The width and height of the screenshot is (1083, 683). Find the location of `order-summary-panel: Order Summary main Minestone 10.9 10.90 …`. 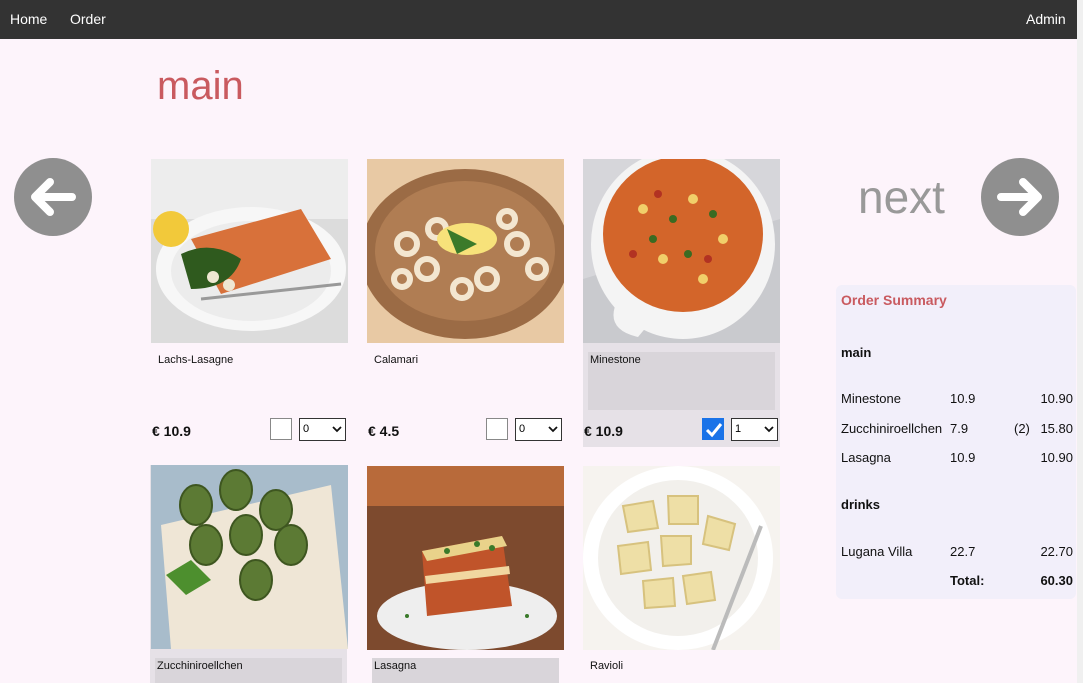

order-summary-panel: Order Summary main Minestone 10.9 10.90 … is located at coordinates (956, 442).